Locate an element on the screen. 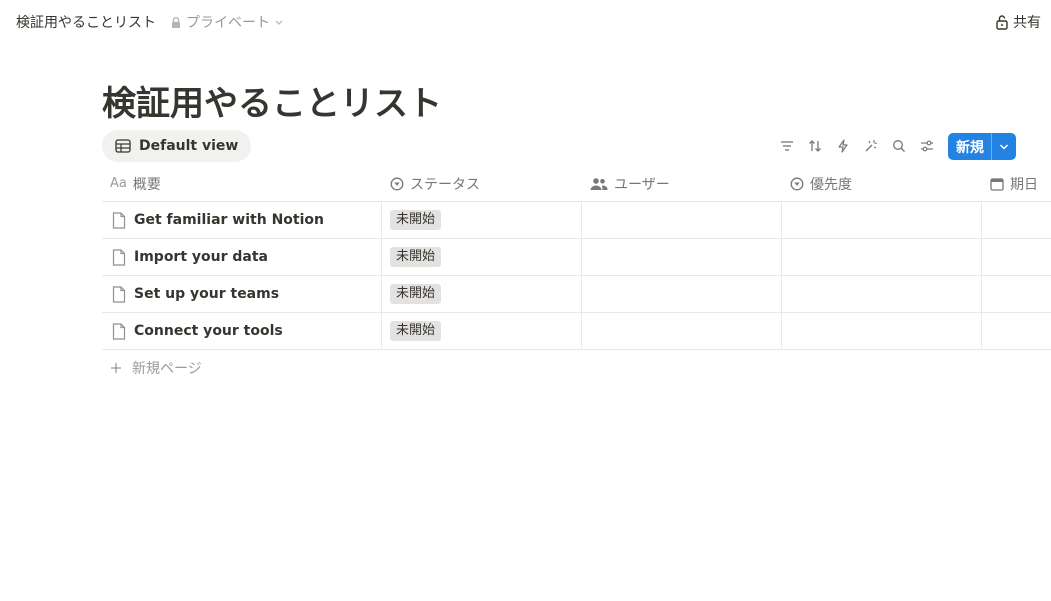  row-title: Import your data is located at coordinates (201, 257).